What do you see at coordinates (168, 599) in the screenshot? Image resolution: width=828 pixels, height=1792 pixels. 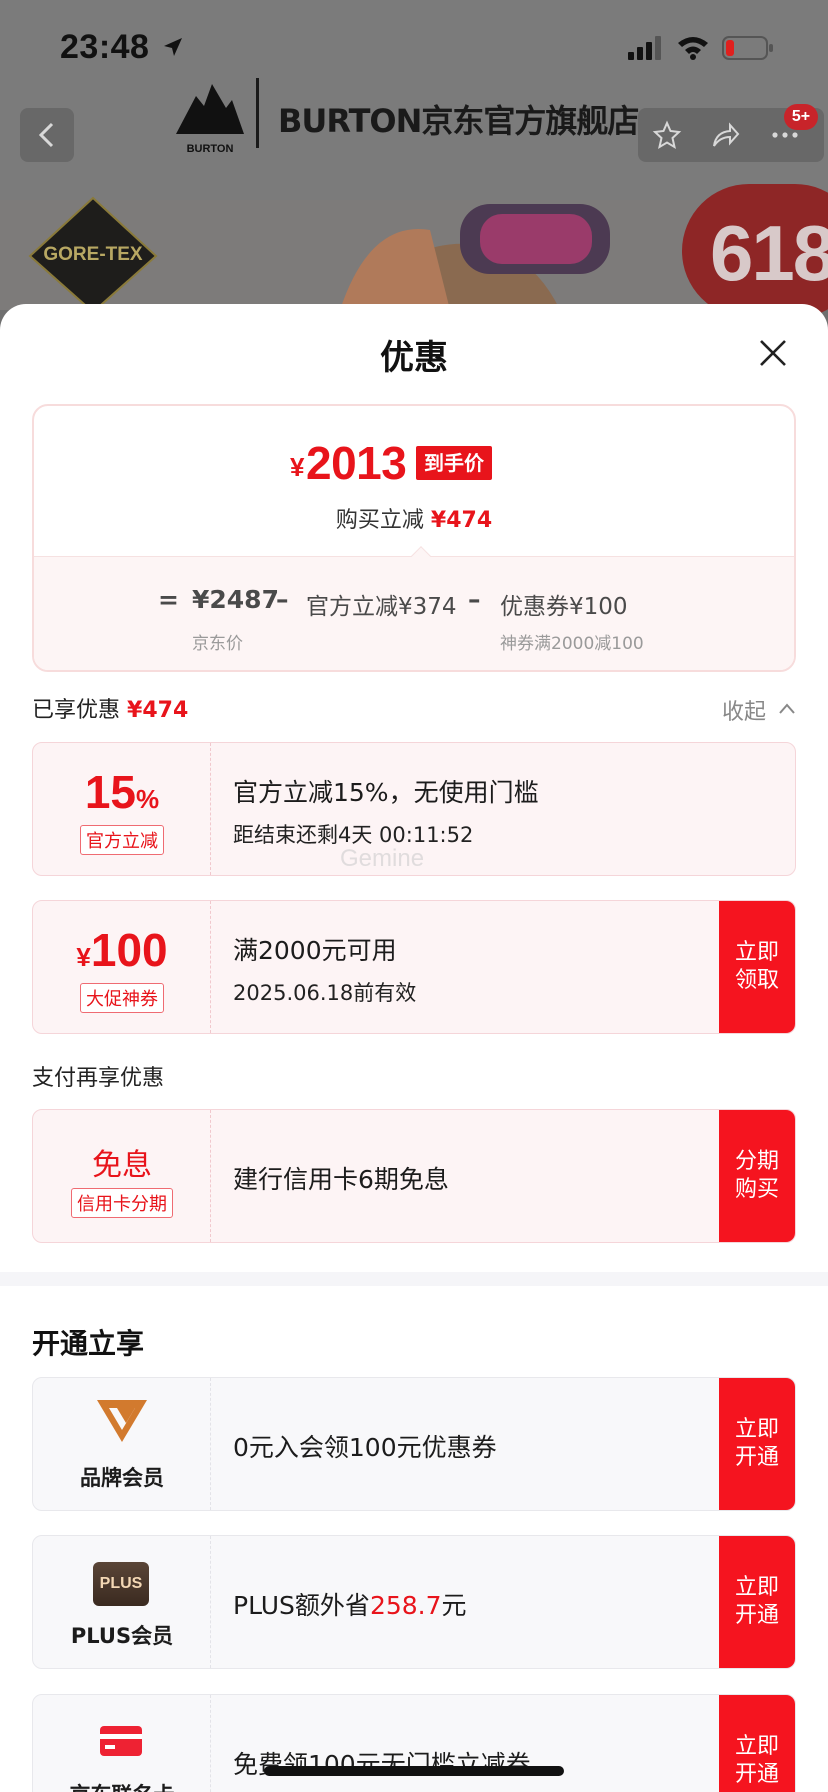 I see `equals-sign: =` at bounding box center [168, 599].